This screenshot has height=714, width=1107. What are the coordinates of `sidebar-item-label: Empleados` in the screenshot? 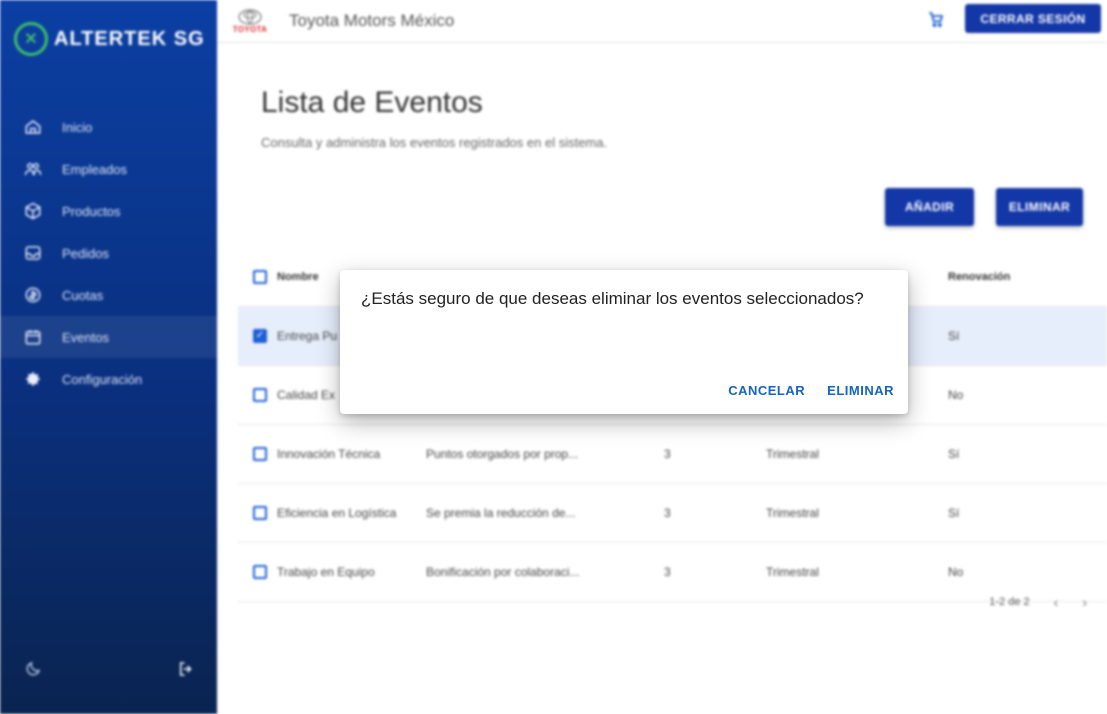 It's located at (95, 169).